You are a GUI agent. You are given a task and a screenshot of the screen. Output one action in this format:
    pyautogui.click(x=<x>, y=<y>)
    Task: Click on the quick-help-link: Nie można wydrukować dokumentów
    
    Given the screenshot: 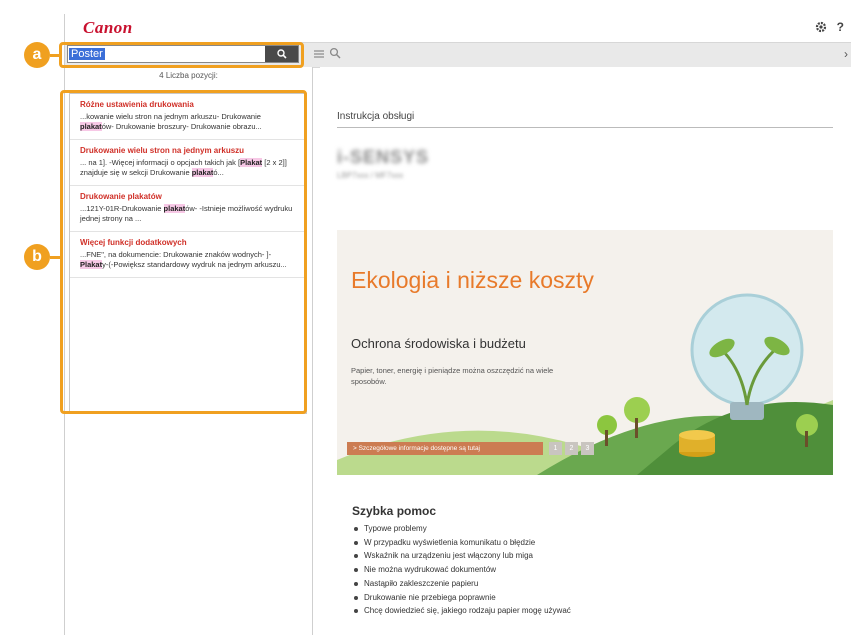 What is the action you would take?
    pyautogui.click(x=461, y=570)
    